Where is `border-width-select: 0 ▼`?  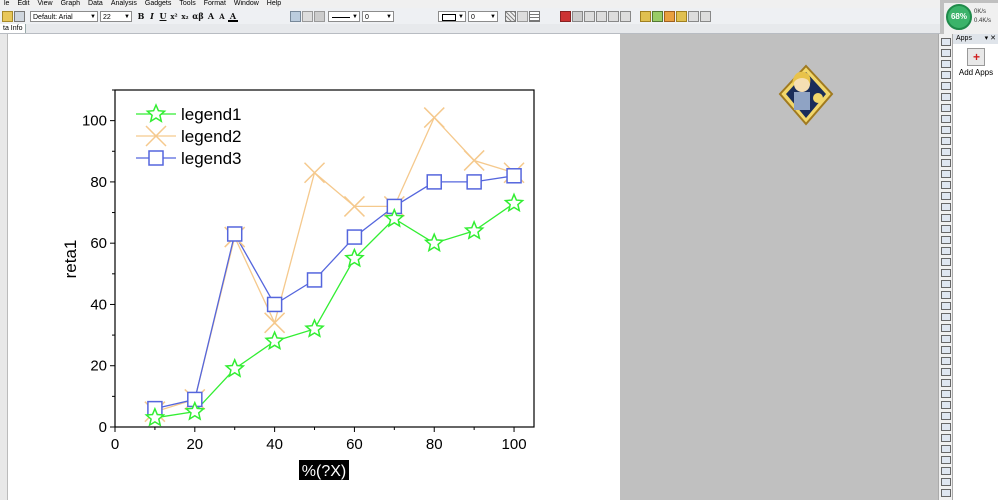
border-width-select: 0 ▼ is located at coordinates (483, 16).